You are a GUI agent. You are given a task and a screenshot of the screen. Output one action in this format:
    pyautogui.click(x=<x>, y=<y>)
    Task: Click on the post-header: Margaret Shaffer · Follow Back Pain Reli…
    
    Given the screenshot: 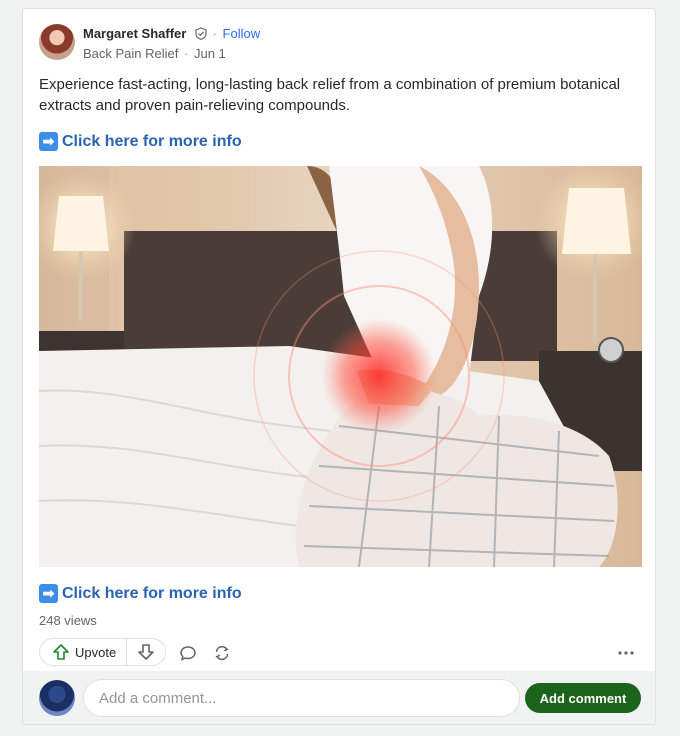 What is the action you would take?
    pyautogui.click(x=339, y=44)
    